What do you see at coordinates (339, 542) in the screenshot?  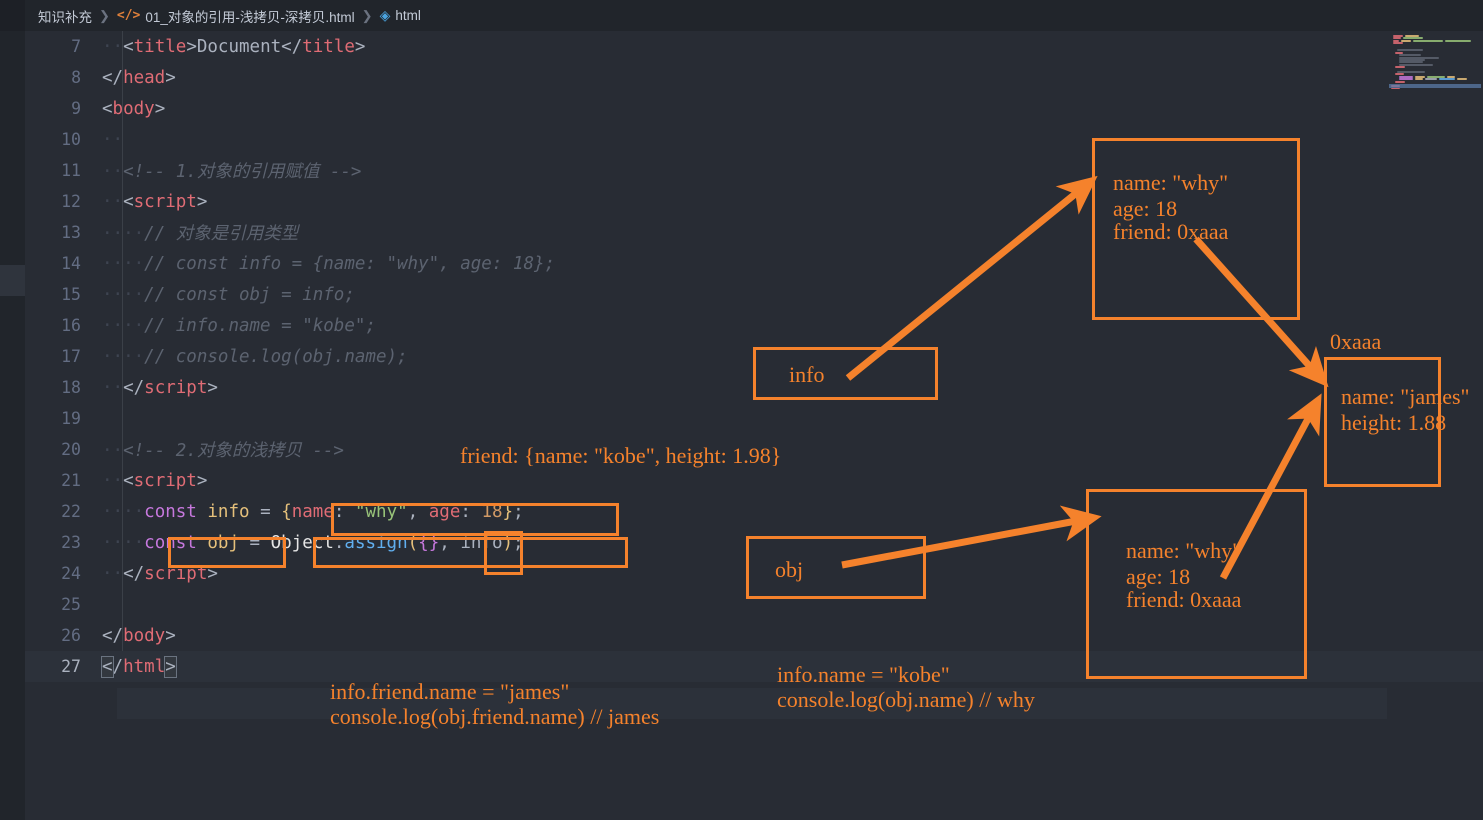 I see `token: .` at bounding box center [339, 542].